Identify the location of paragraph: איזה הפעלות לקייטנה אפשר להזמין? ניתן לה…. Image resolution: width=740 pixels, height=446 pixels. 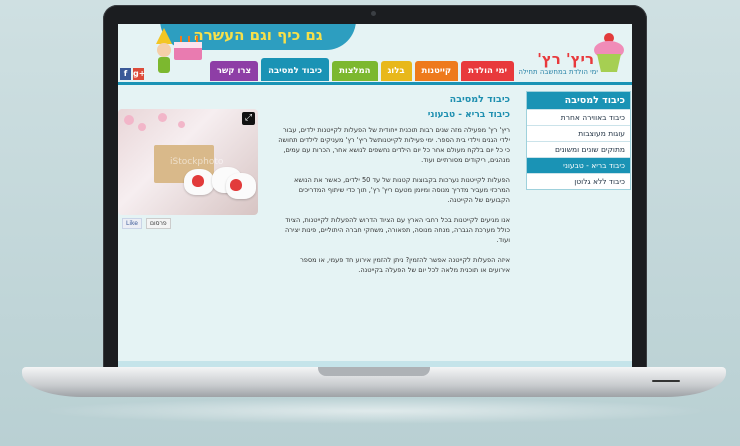
(405, 265).